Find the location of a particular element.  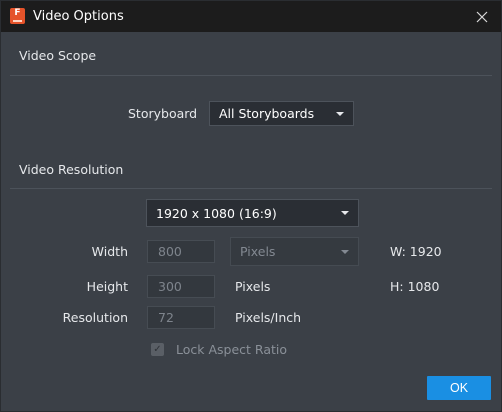

height-field: 300 is located at coordinates (181, 286).